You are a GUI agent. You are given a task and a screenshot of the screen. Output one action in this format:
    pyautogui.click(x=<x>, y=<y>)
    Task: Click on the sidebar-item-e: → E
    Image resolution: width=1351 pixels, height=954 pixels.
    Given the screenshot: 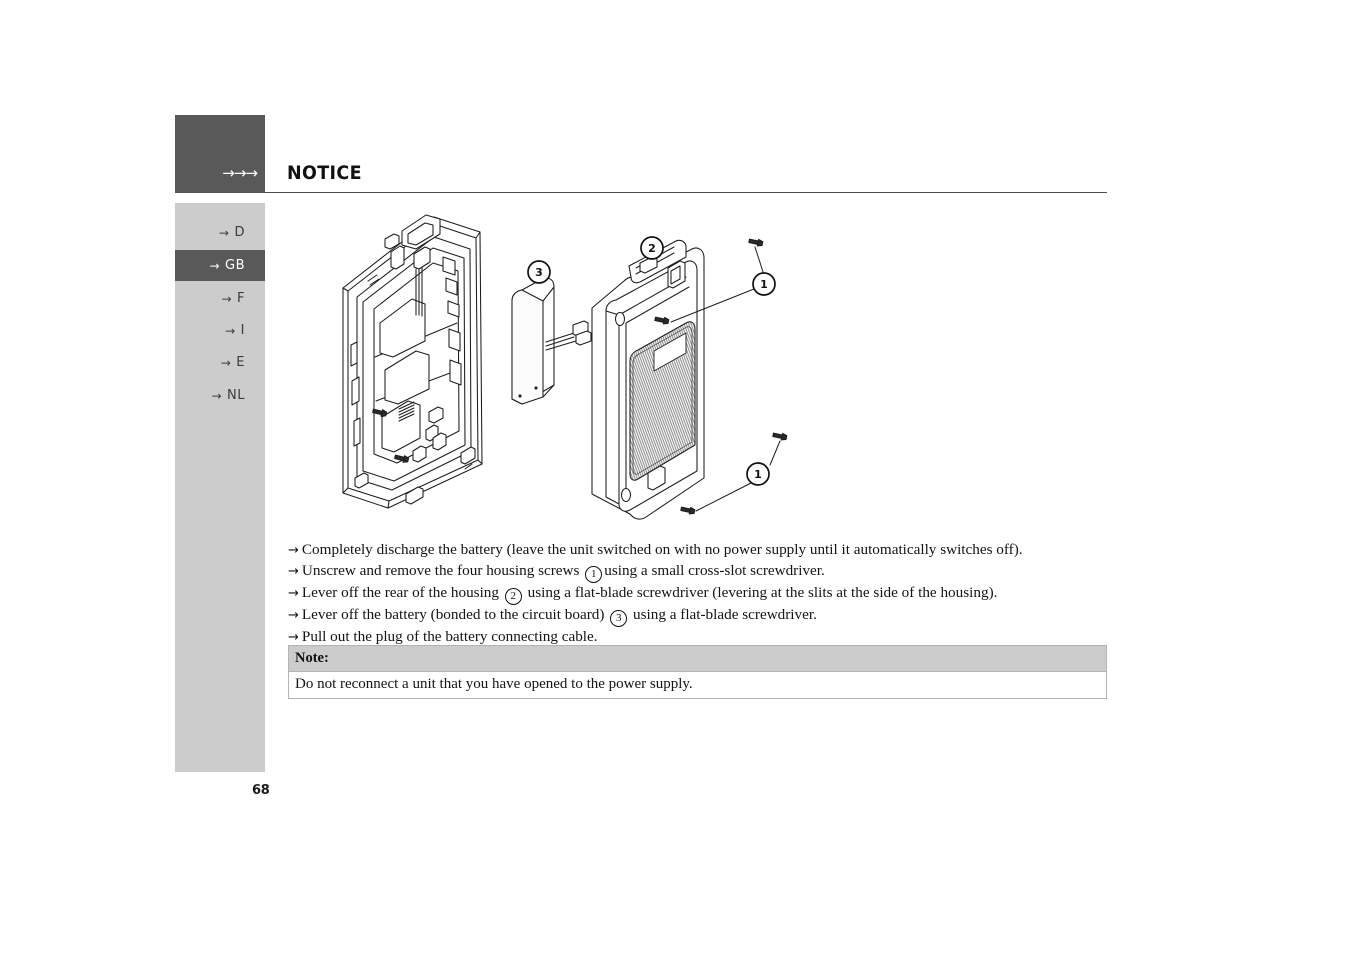 What is the action you would take?
    pyautogui.click(x=220, y=362)
    